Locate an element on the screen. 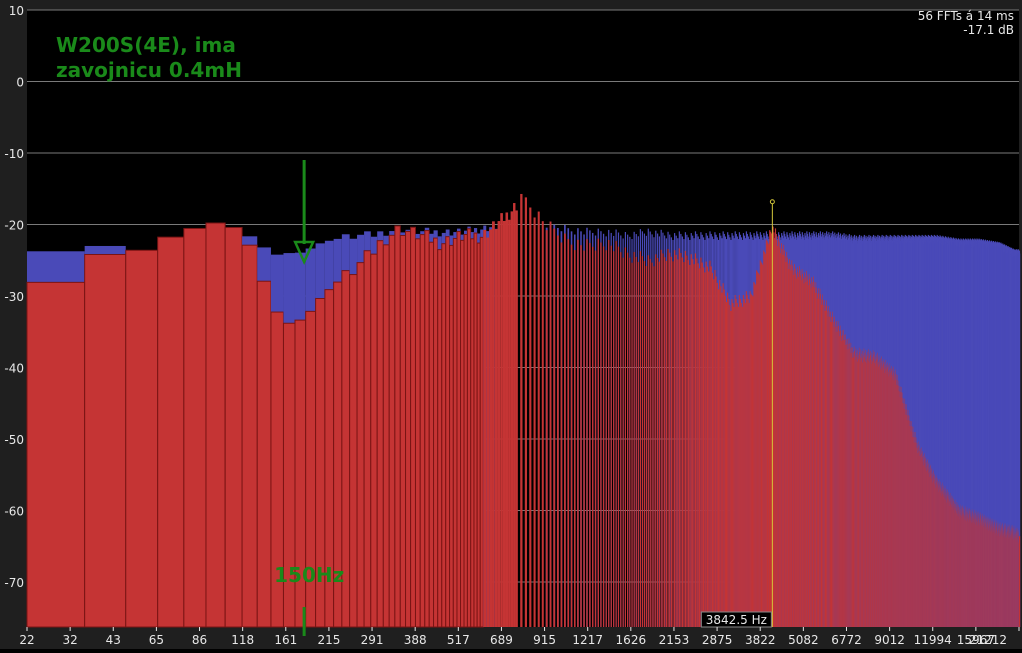  x-tick-label: 86 is located at coordinates (199, 640).